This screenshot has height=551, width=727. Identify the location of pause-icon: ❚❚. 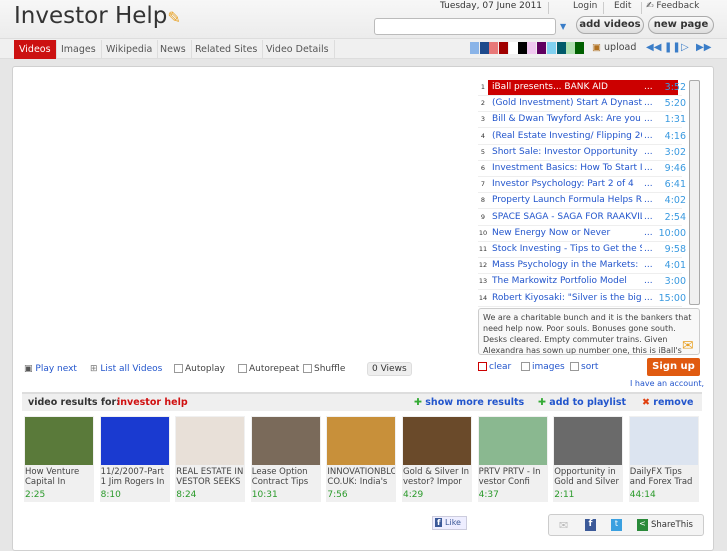
(672, 47).